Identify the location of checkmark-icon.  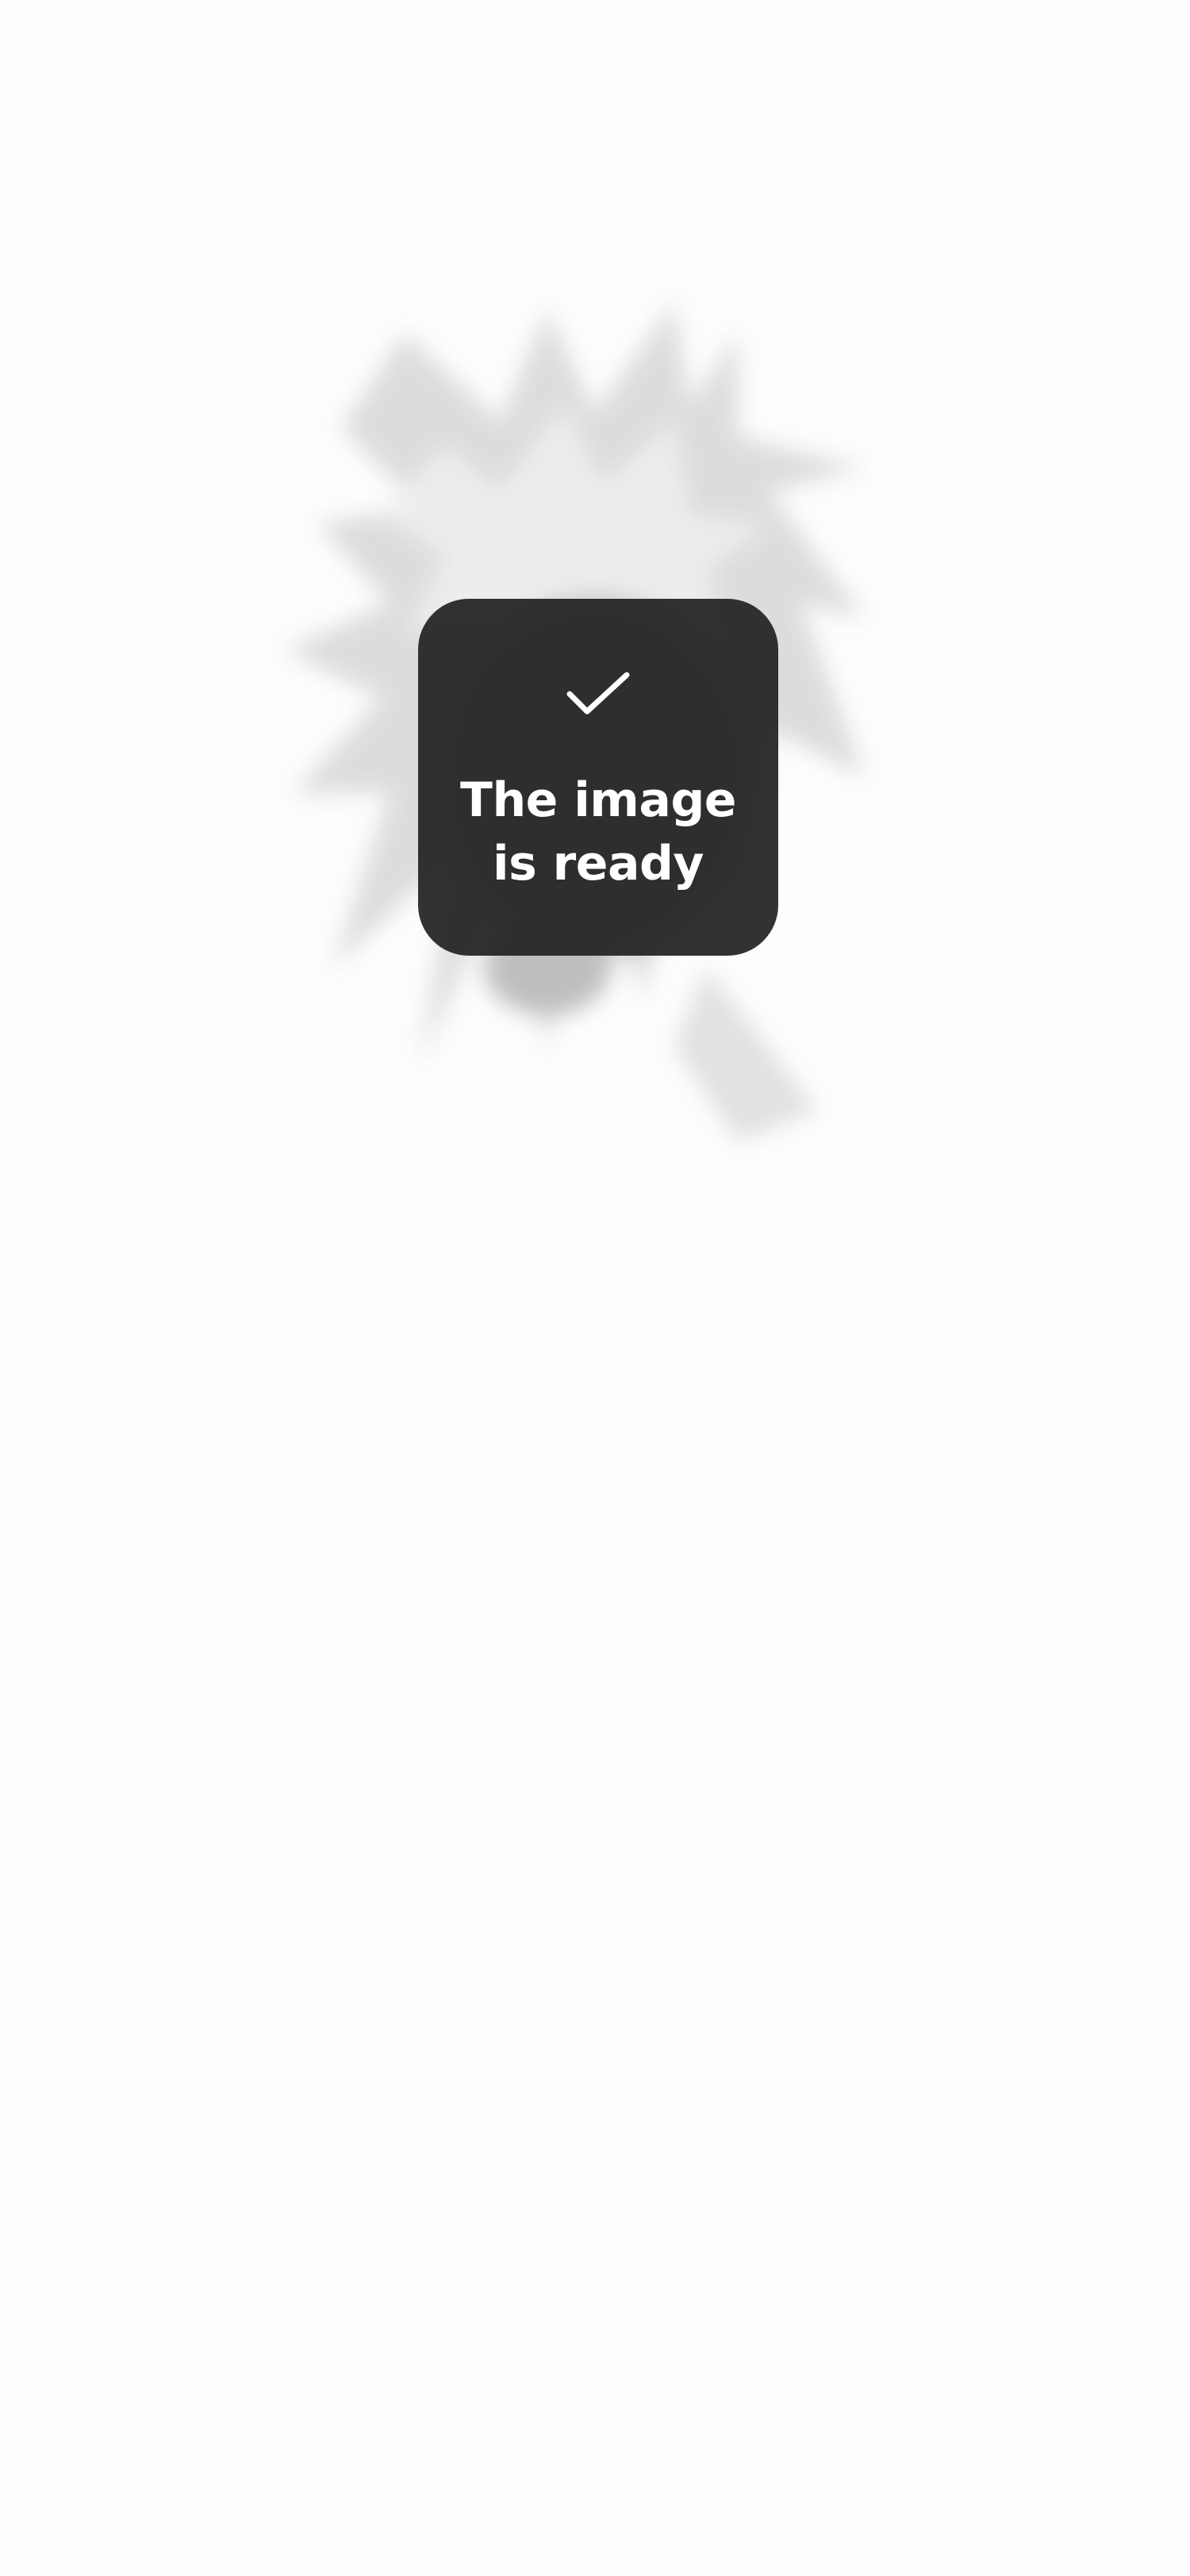
(598, 693).